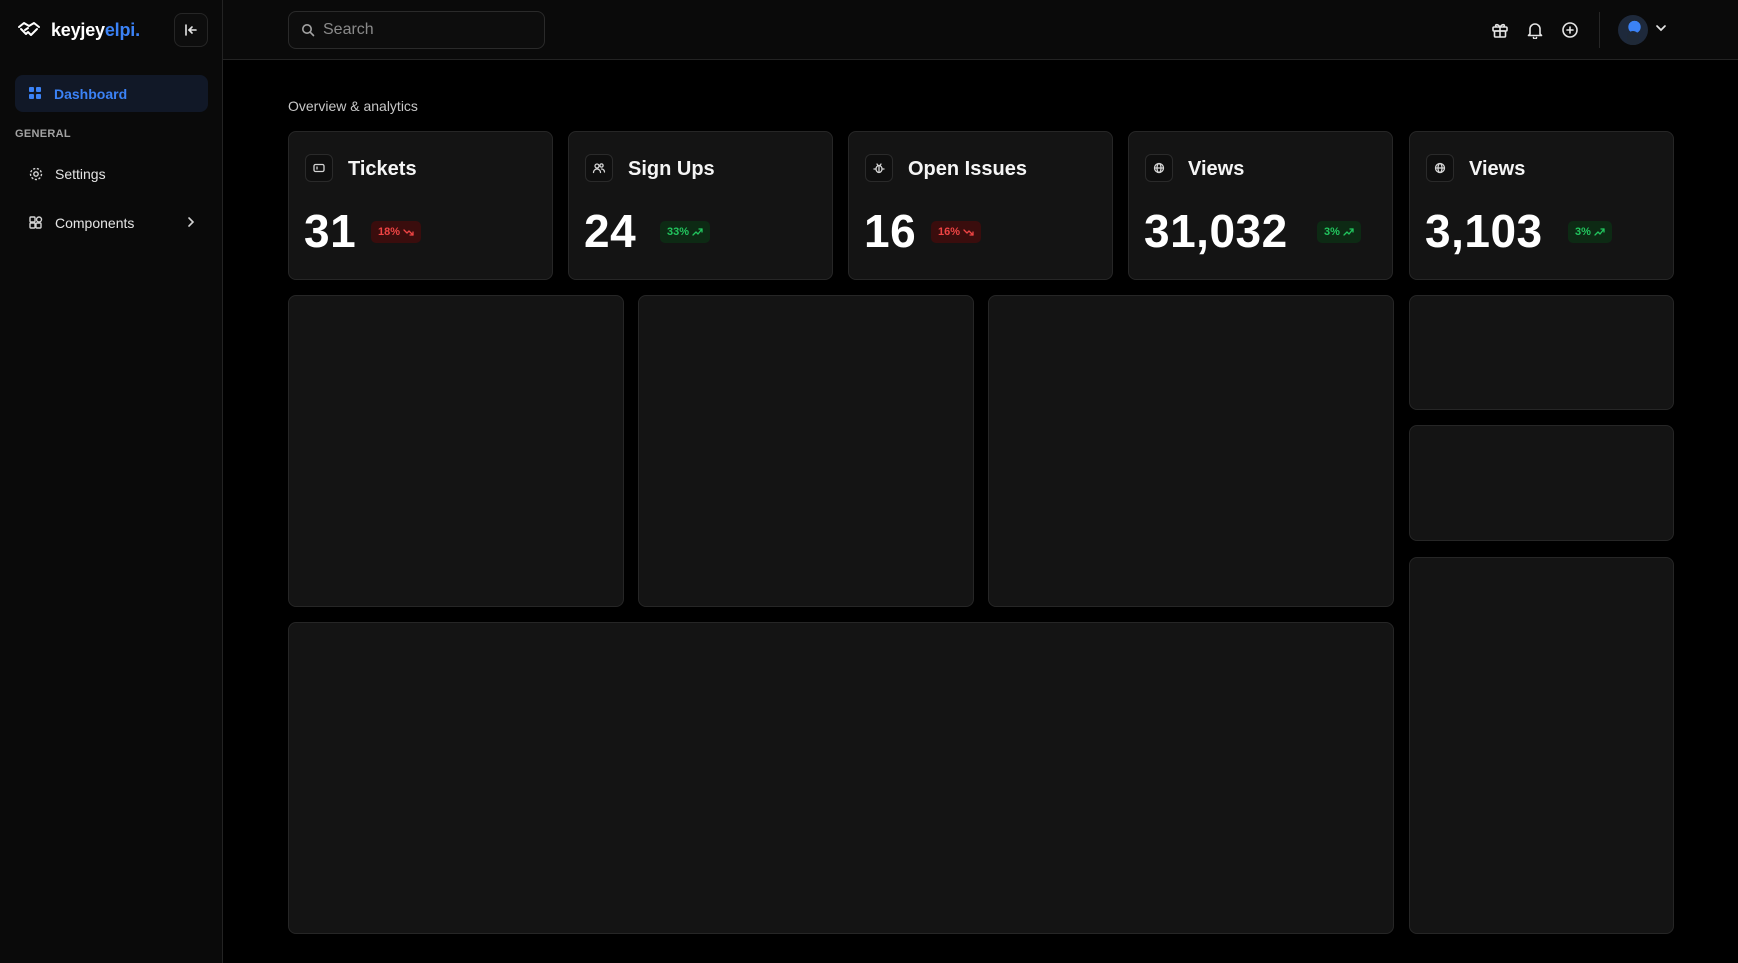  I want to click on collapse-left-icon, so click(191, 30).